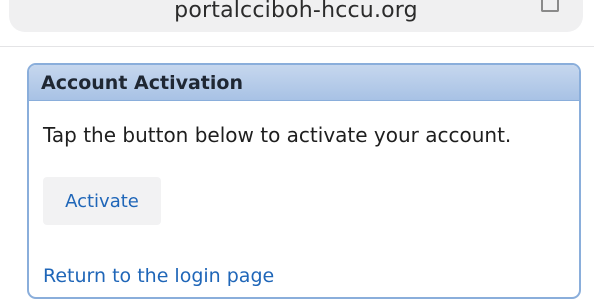  I want to click on share-icon, so click(550, 6).